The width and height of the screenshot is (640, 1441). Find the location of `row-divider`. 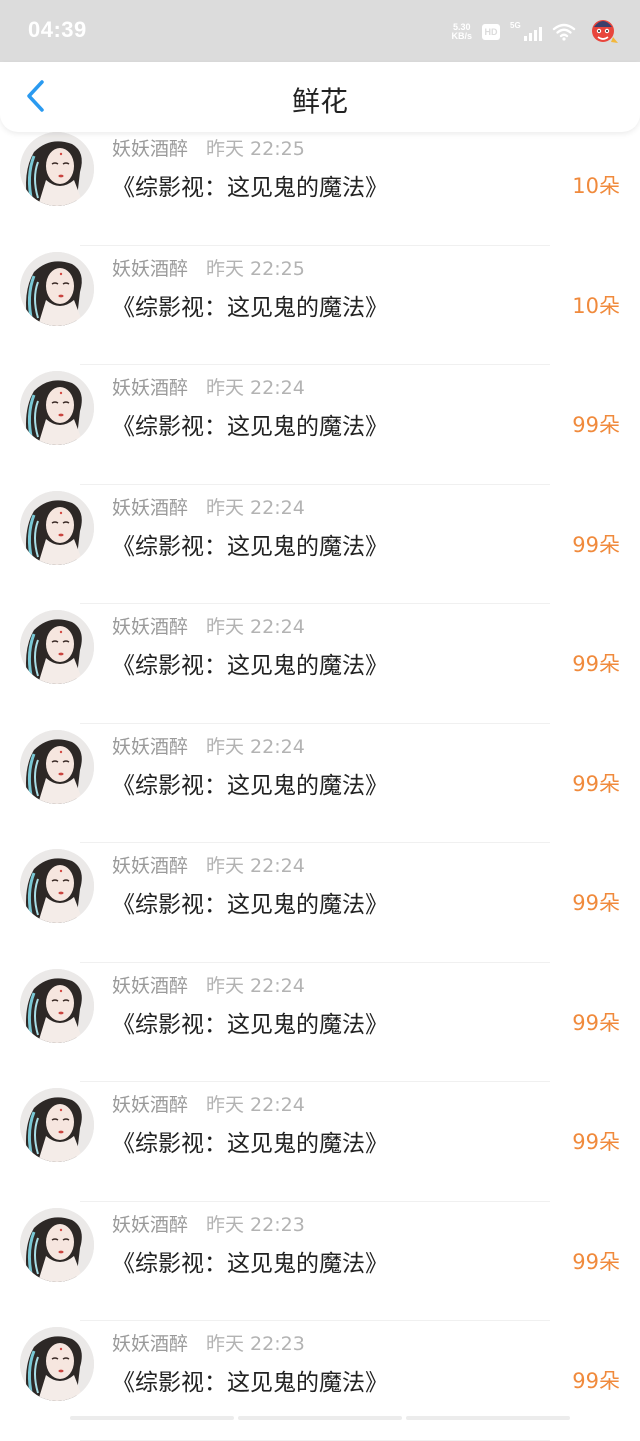

row-divider is located at coordinates (315, 1440).